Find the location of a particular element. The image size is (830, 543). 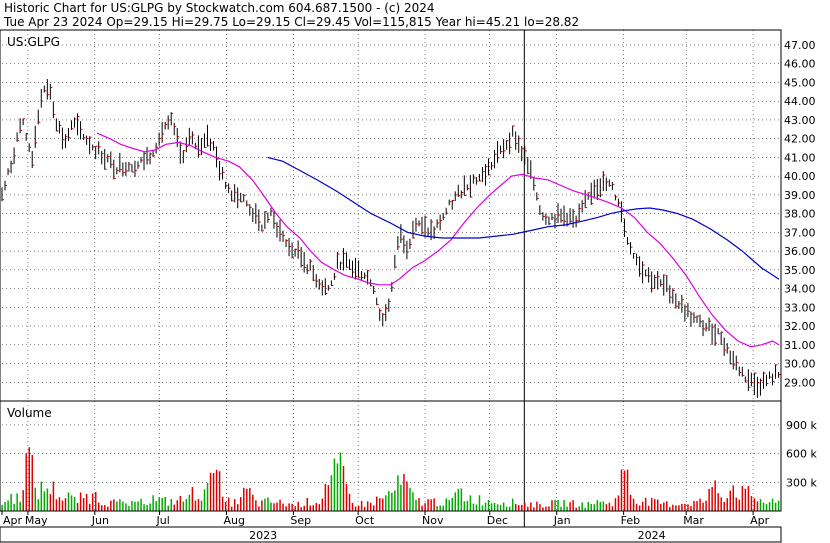

price-tick-label: 43.00 is located at coordinates (800, 120).